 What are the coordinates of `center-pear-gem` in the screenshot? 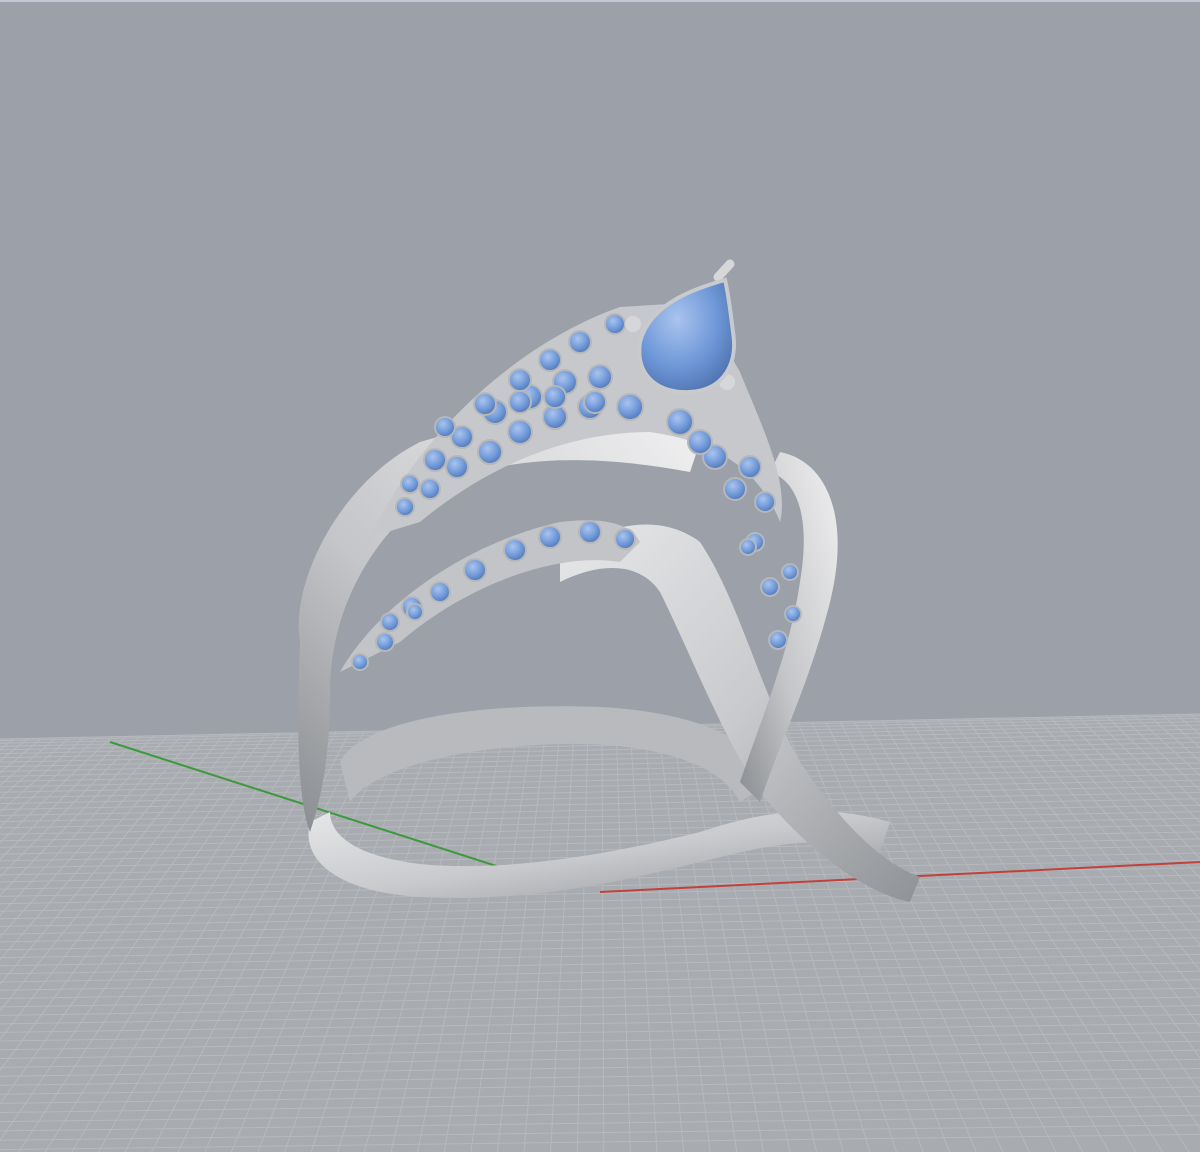 It's located at (686, 336).